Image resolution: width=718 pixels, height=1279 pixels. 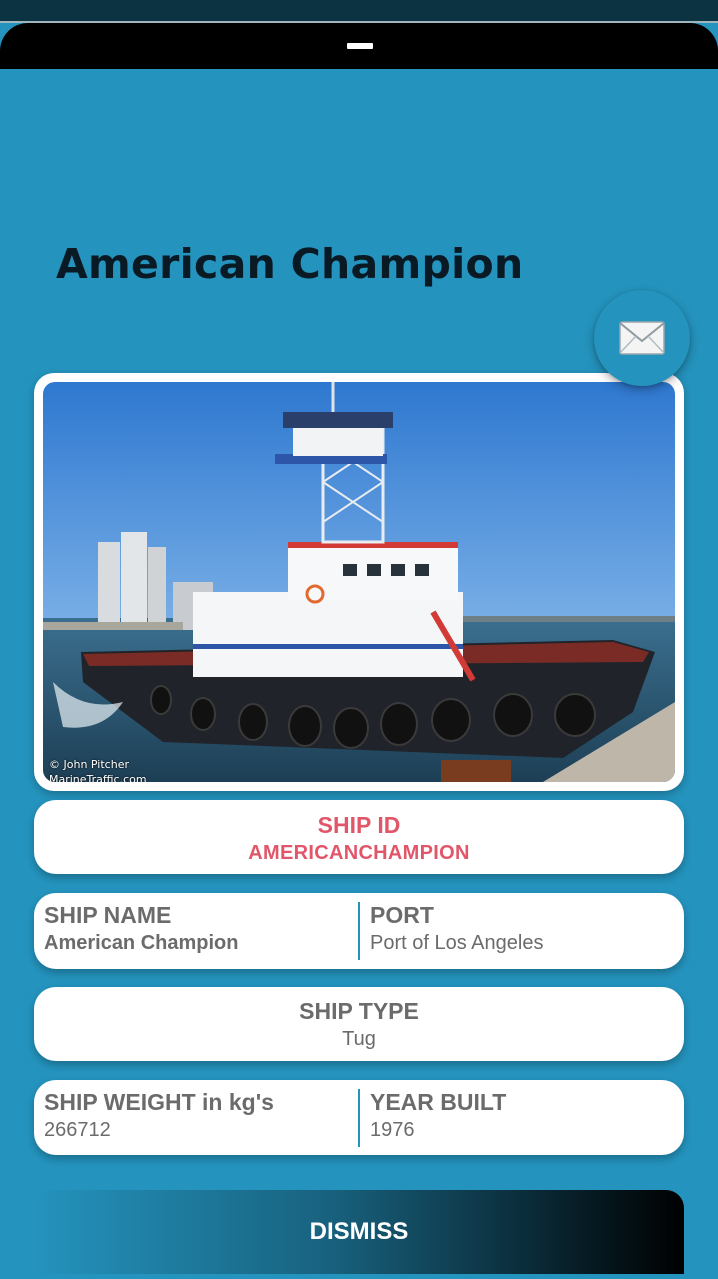 What do you see at coordinates (359, 825) in the screenshot?
I see `ship-id-label: SHIP ID` at bounding box center [359, 825].